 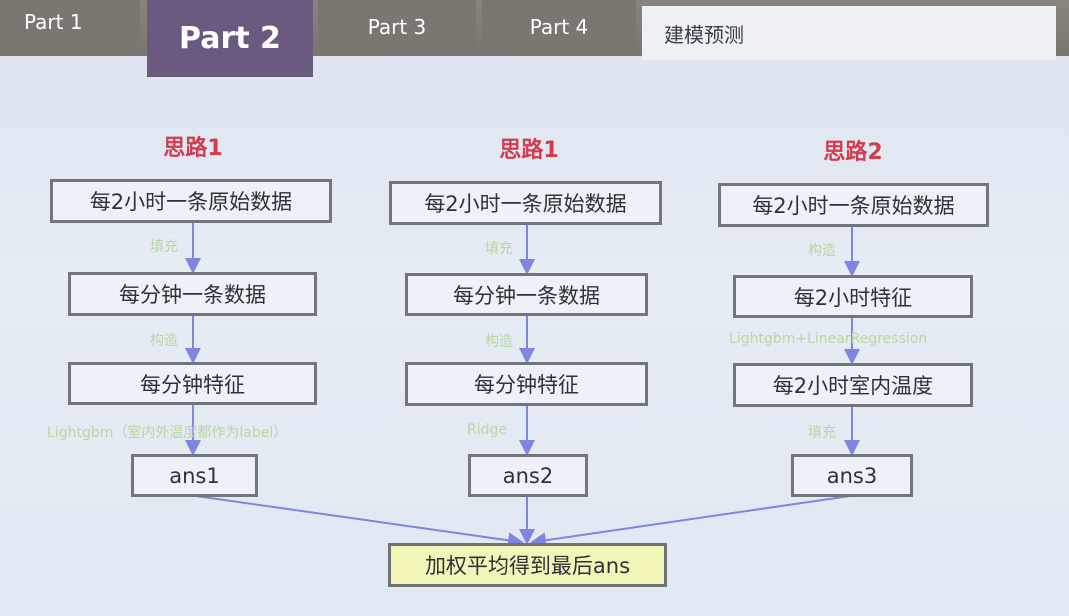 I want to click on column-3-raw-data-box: 每2小时一条原始数据, so click(x=853, y=205).